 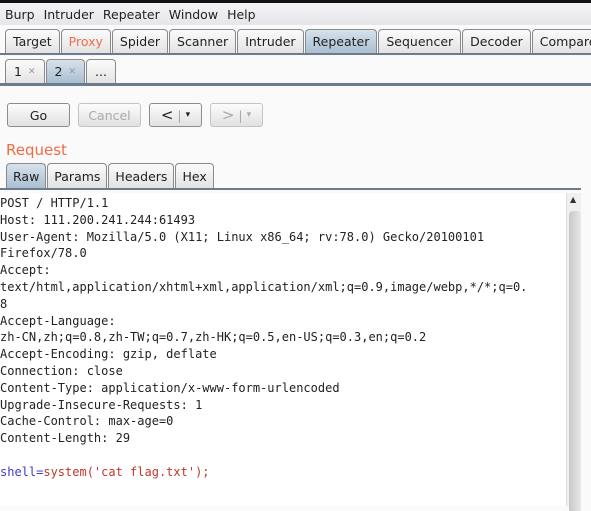 What do you see at coordinates (87, 421) in the screenshot?
I see `request-line: Cache-Control: max-age=0` at bounding box center [87, 421].